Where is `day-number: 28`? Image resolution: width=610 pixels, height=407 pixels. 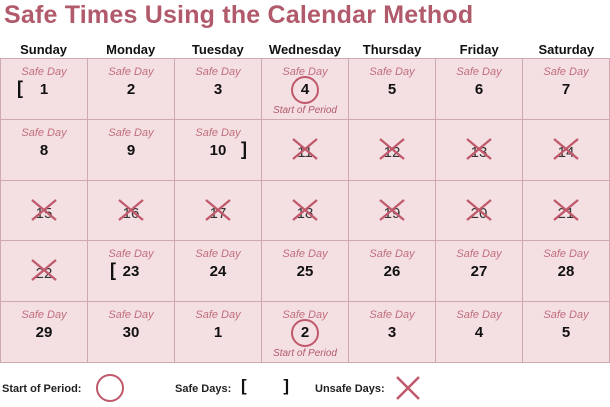 day-number: 28 is located at coordinates (566, 272).